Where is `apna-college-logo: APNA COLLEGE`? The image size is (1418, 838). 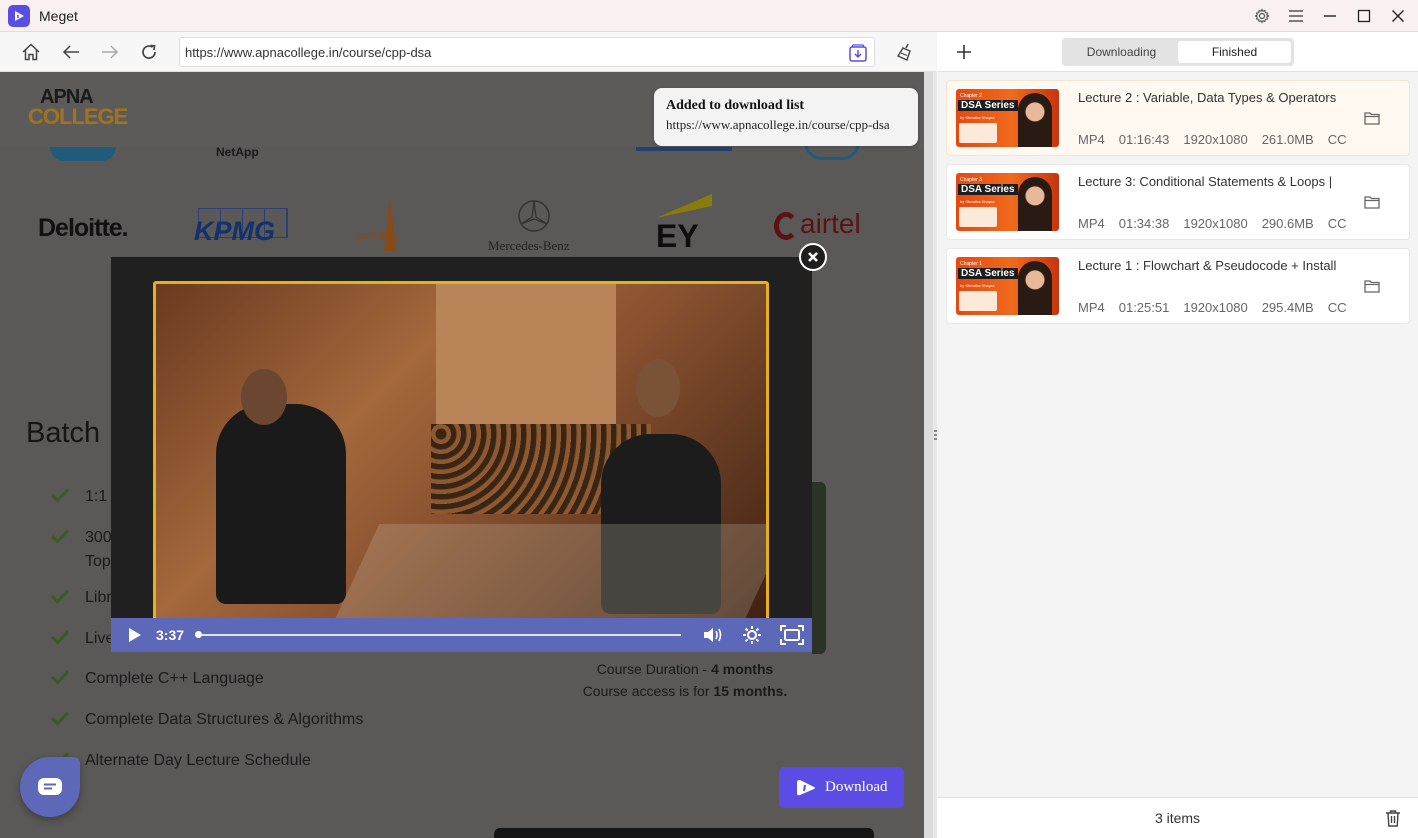 apna-college-logo: APNA COLLEGE is located at coordinates (78, 107).